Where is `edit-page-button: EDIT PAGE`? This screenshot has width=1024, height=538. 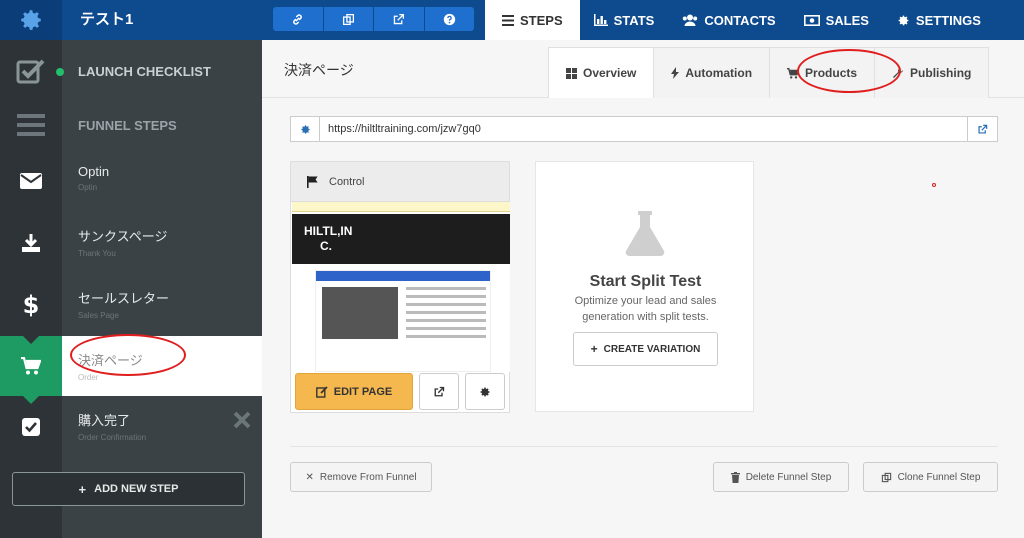
edit-page-button: EDIT PAGE is located at coordinates (354, 391).